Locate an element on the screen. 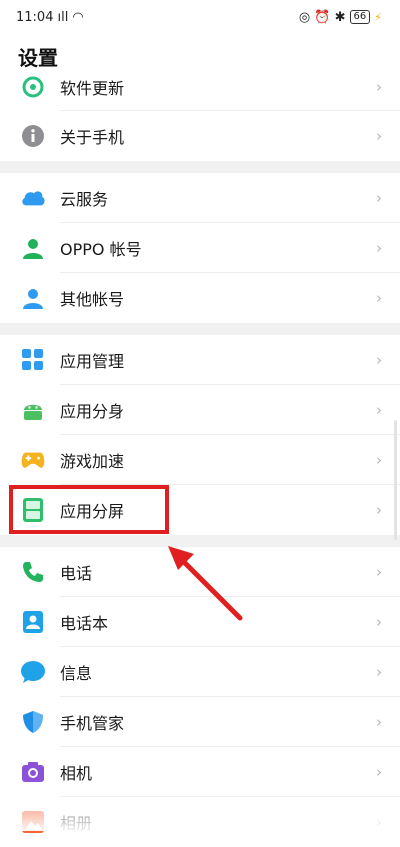 This screenshot has width=400, height=847. settings-item-app-management: 应用管理 › is located at coordinates (200, 360).